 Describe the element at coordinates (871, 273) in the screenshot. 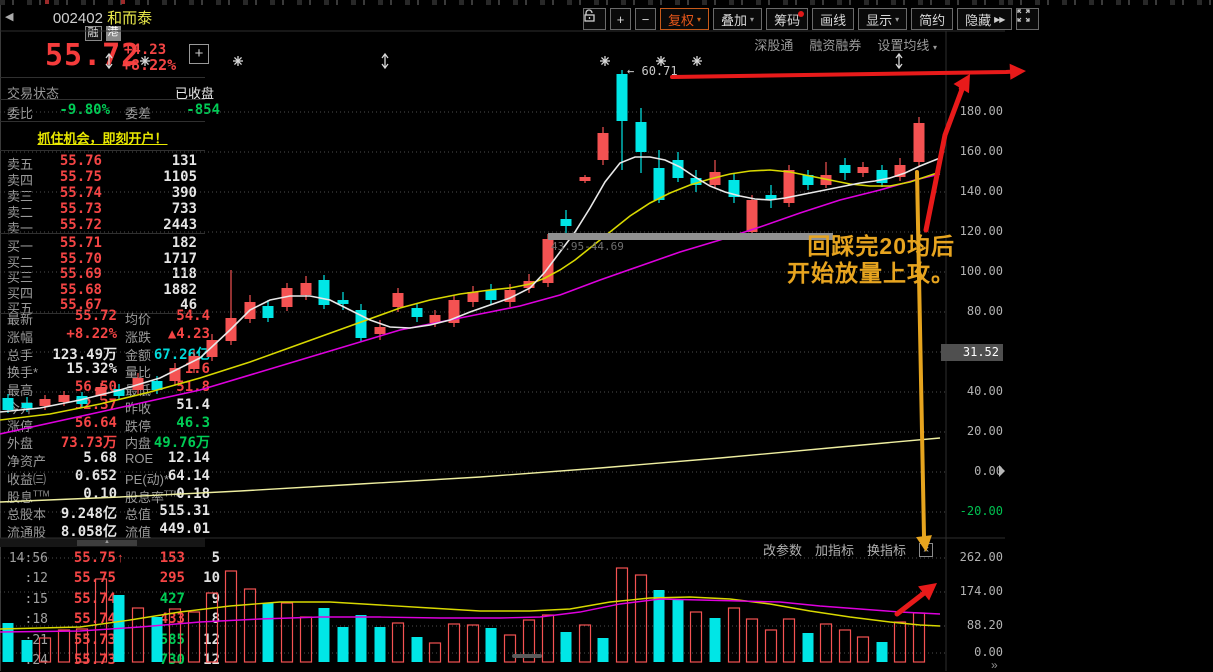

I see `annotation-line: 开始放量上攻。` at that location.